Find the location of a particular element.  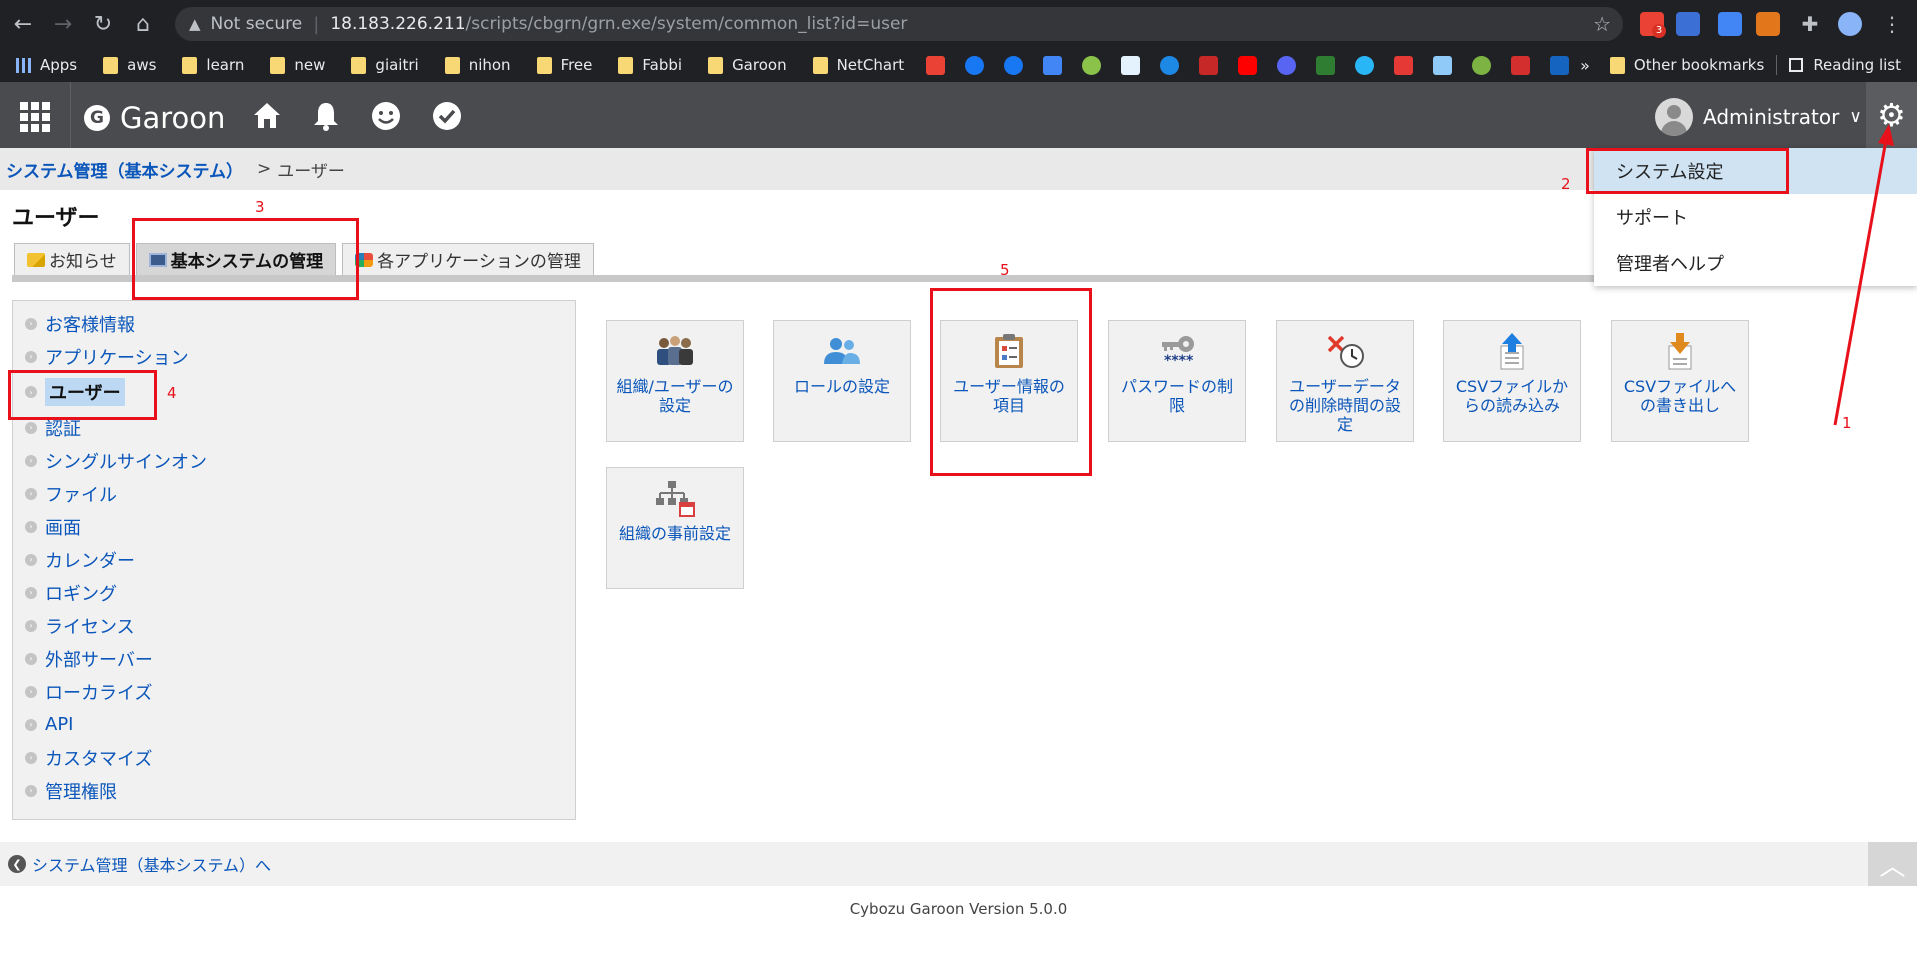

menu-item-support: サポート is located at coordinates (1755, 217).